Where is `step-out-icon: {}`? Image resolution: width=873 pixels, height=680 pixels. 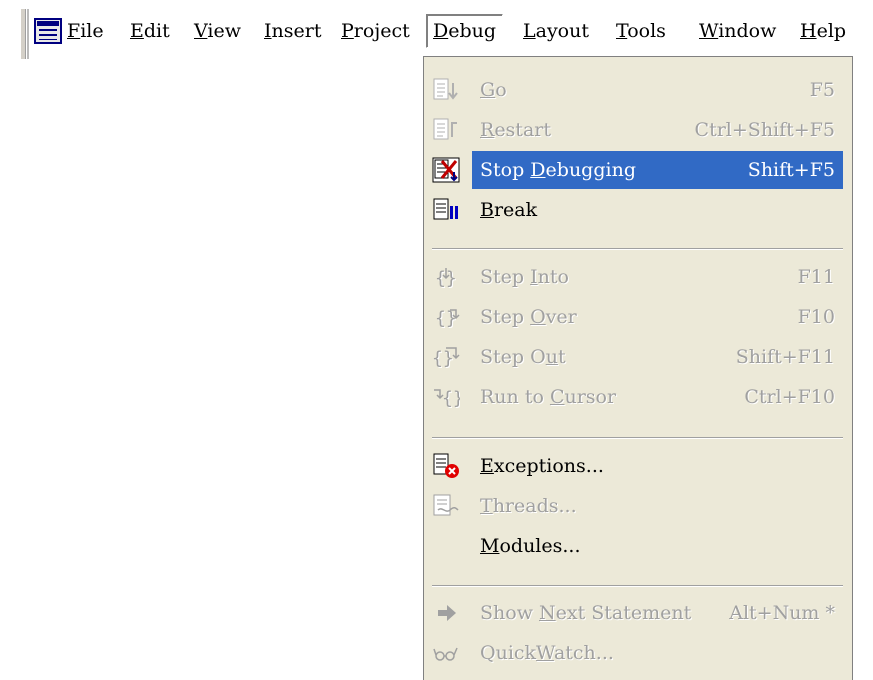
step-out-icon: {} is located at coordinates (446, 358).